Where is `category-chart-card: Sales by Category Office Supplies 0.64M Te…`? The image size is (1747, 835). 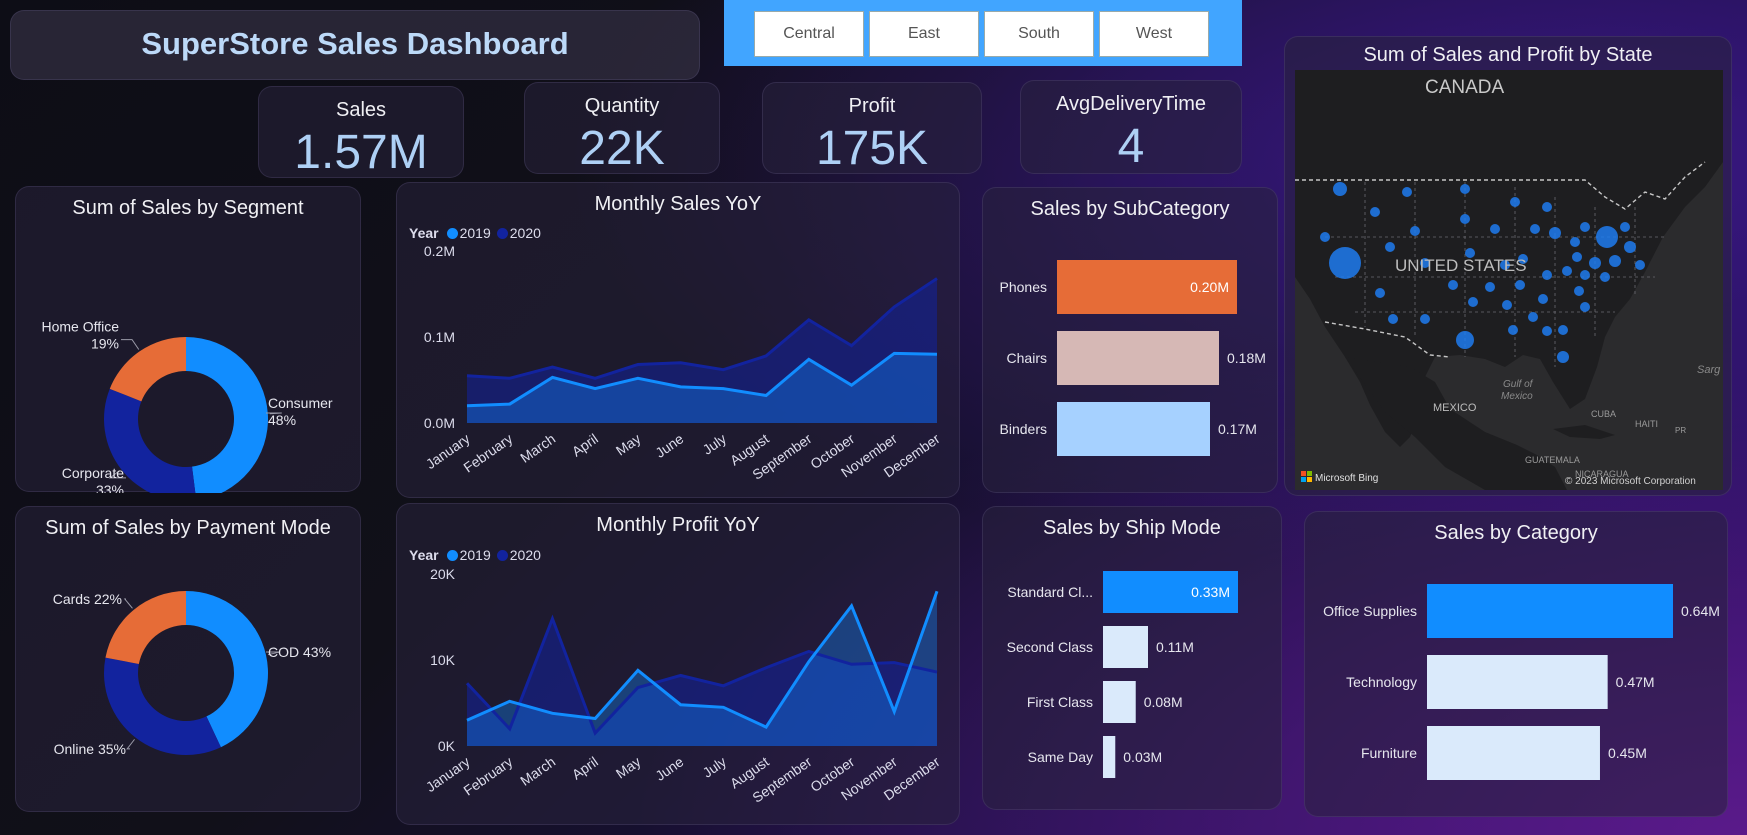
category-chart-card: Sales by Category Office Supplies 0.64M Te… is located at coordinates (1516, 664).